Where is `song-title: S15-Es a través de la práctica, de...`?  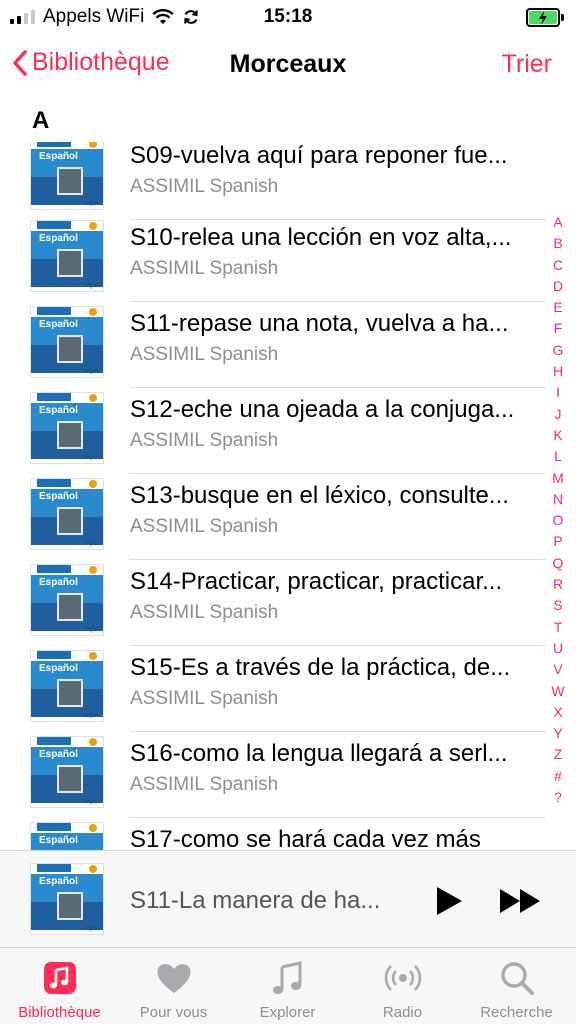
song-title: S15-Es a través de la práctica, de... is located at coordinates (320, 667).